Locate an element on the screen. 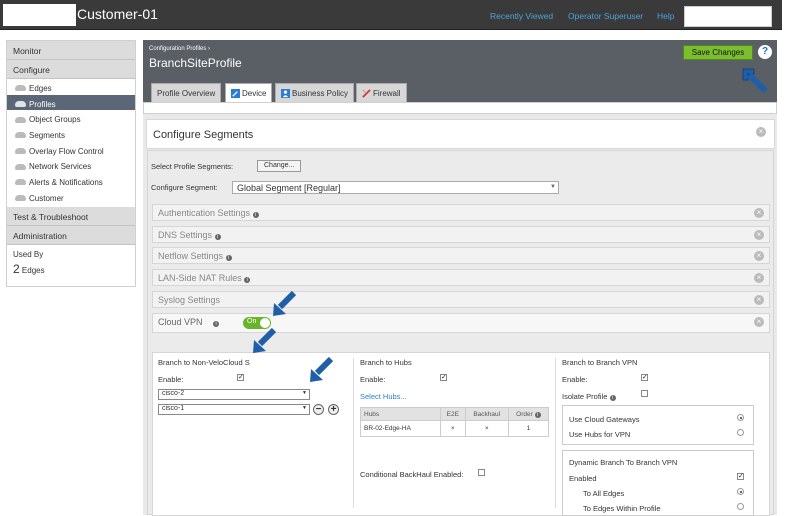  use-cloud-gateways-radio is located at coordinates (740, 417).